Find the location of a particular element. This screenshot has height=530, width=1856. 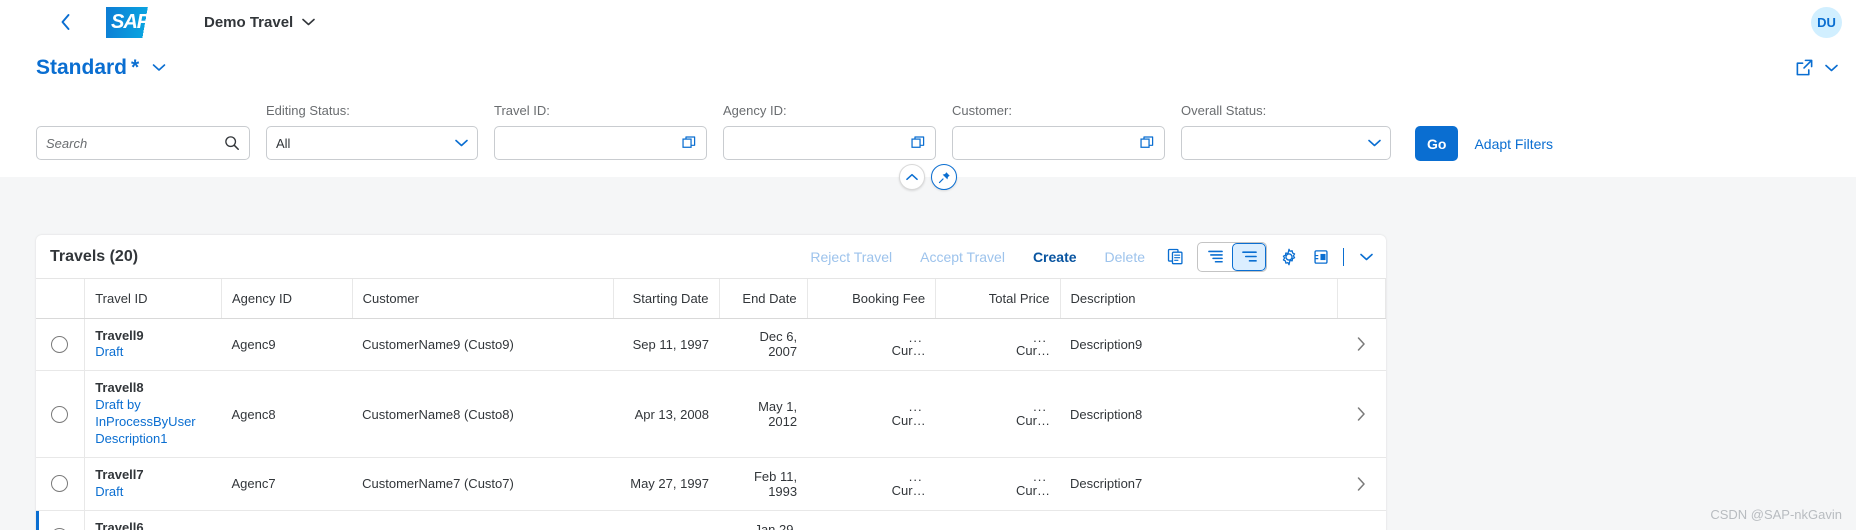

column-header-travel-id: Travel ID is located at coordinates (153, 299).